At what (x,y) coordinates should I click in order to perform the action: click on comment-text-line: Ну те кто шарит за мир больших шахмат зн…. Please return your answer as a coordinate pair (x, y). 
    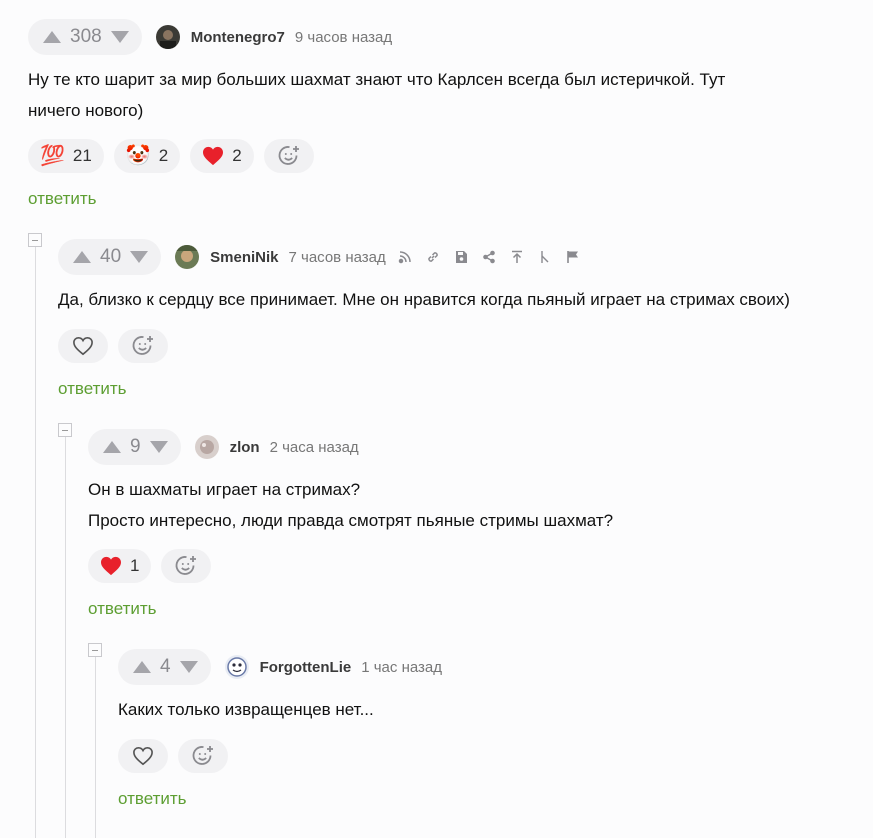
    Looking at the image, I should click on (377, 79).